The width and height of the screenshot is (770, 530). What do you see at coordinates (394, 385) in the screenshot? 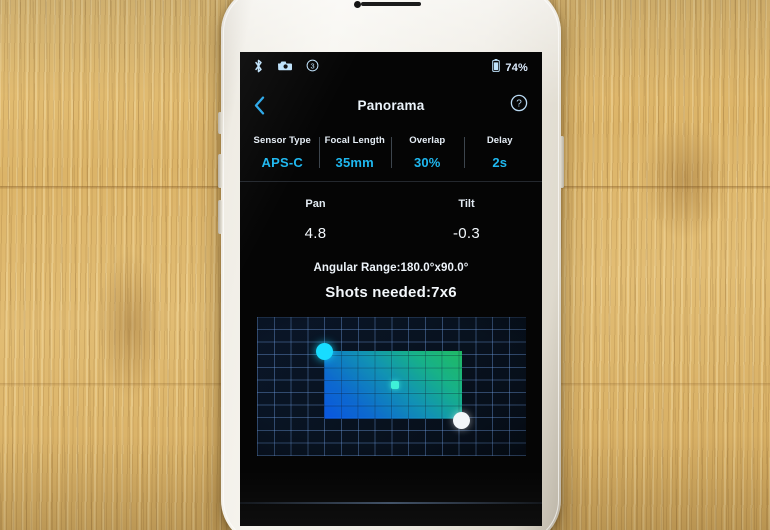
I see `center-position-marker` at bounding box center [394, 385].